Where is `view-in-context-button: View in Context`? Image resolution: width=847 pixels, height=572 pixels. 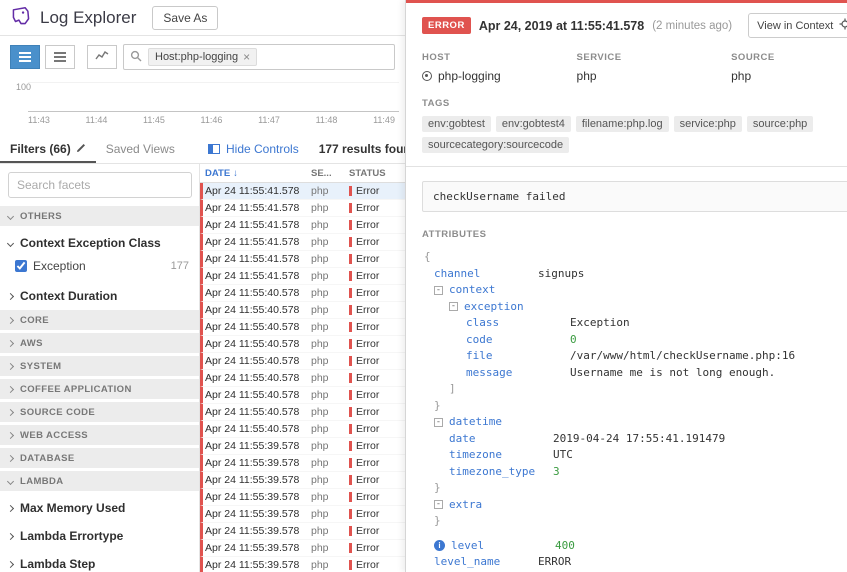
view-in-context-button: View in Context is located at coordinates (797, 25).